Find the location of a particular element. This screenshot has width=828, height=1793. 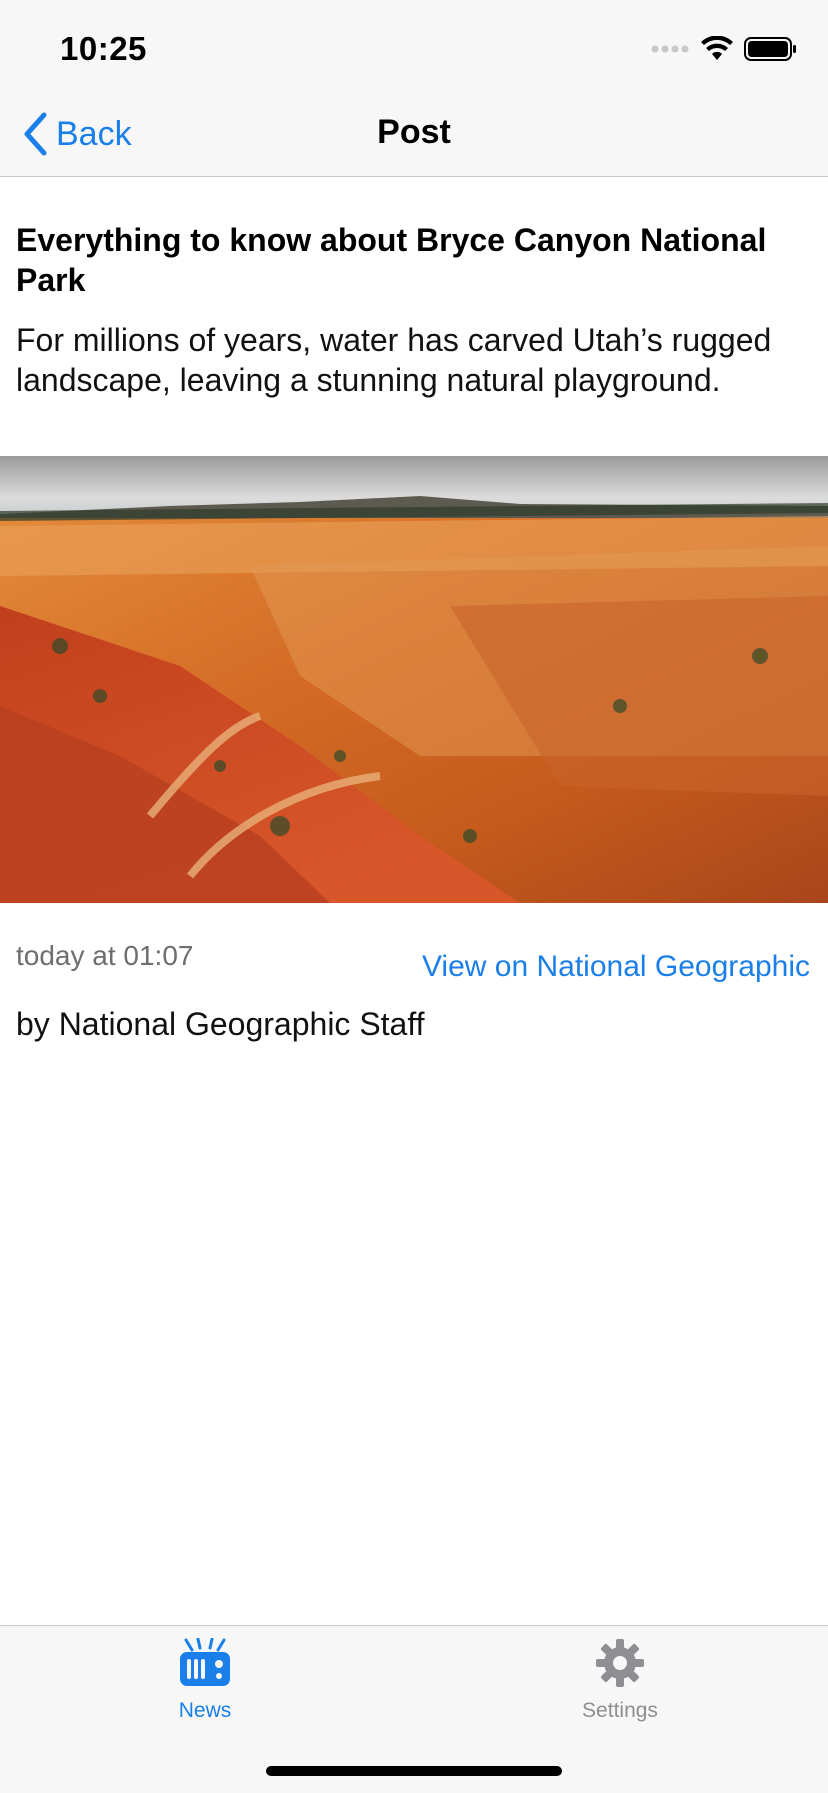

tab-settings: Settings is located at coordinates (620, 1680).